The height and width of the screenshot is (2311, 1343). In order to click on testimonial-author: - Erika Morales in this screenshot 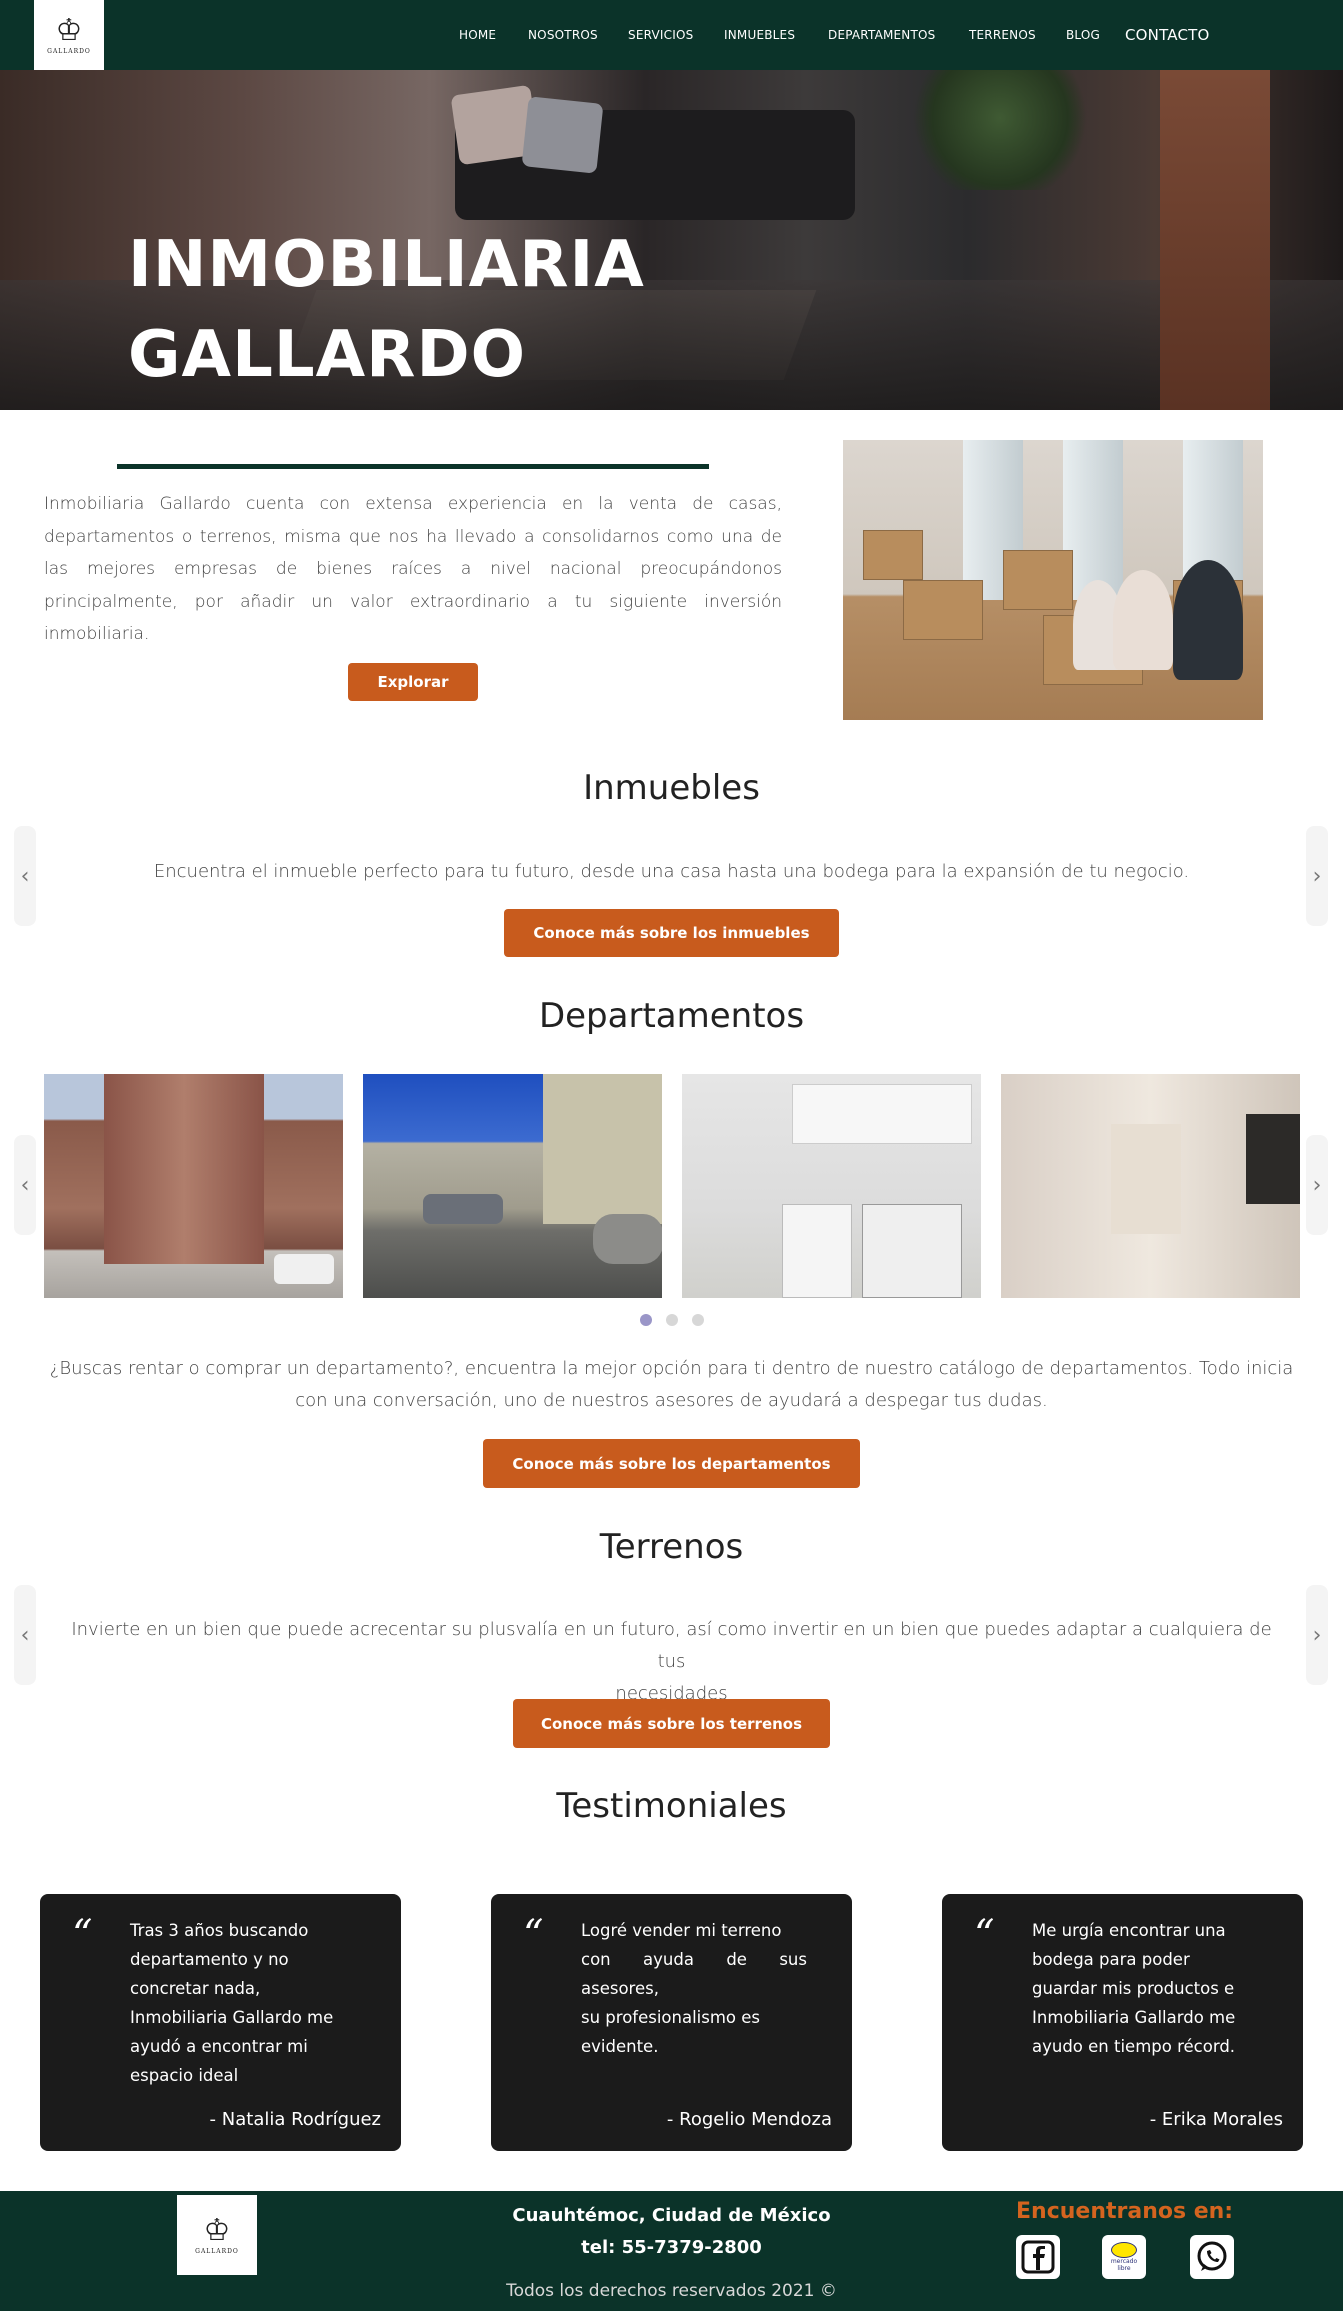, I will do `click(1216, 2119)`.